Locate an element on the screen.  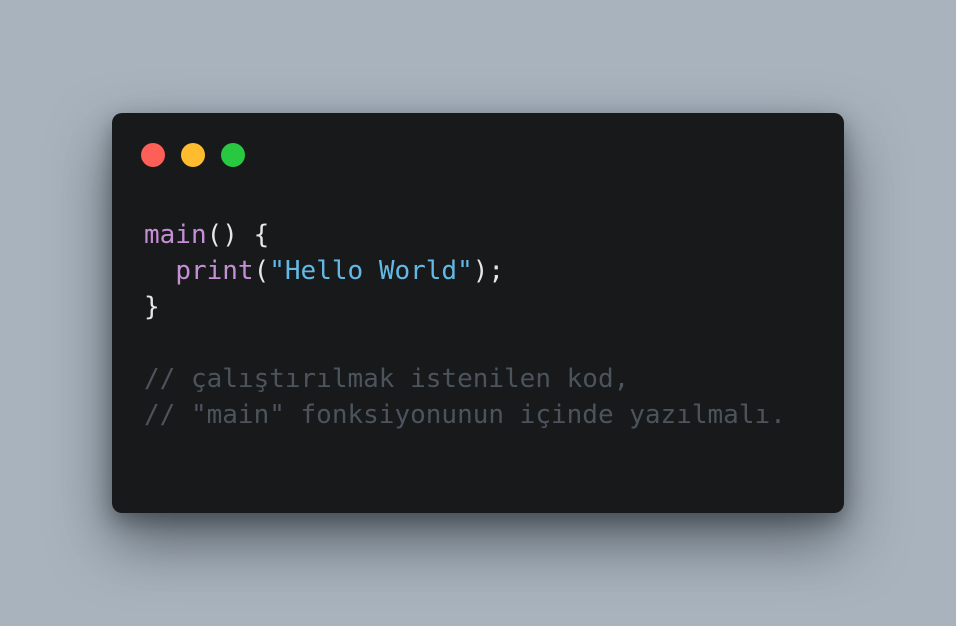
code-line-4-blank is located at coordinates (465, 343).